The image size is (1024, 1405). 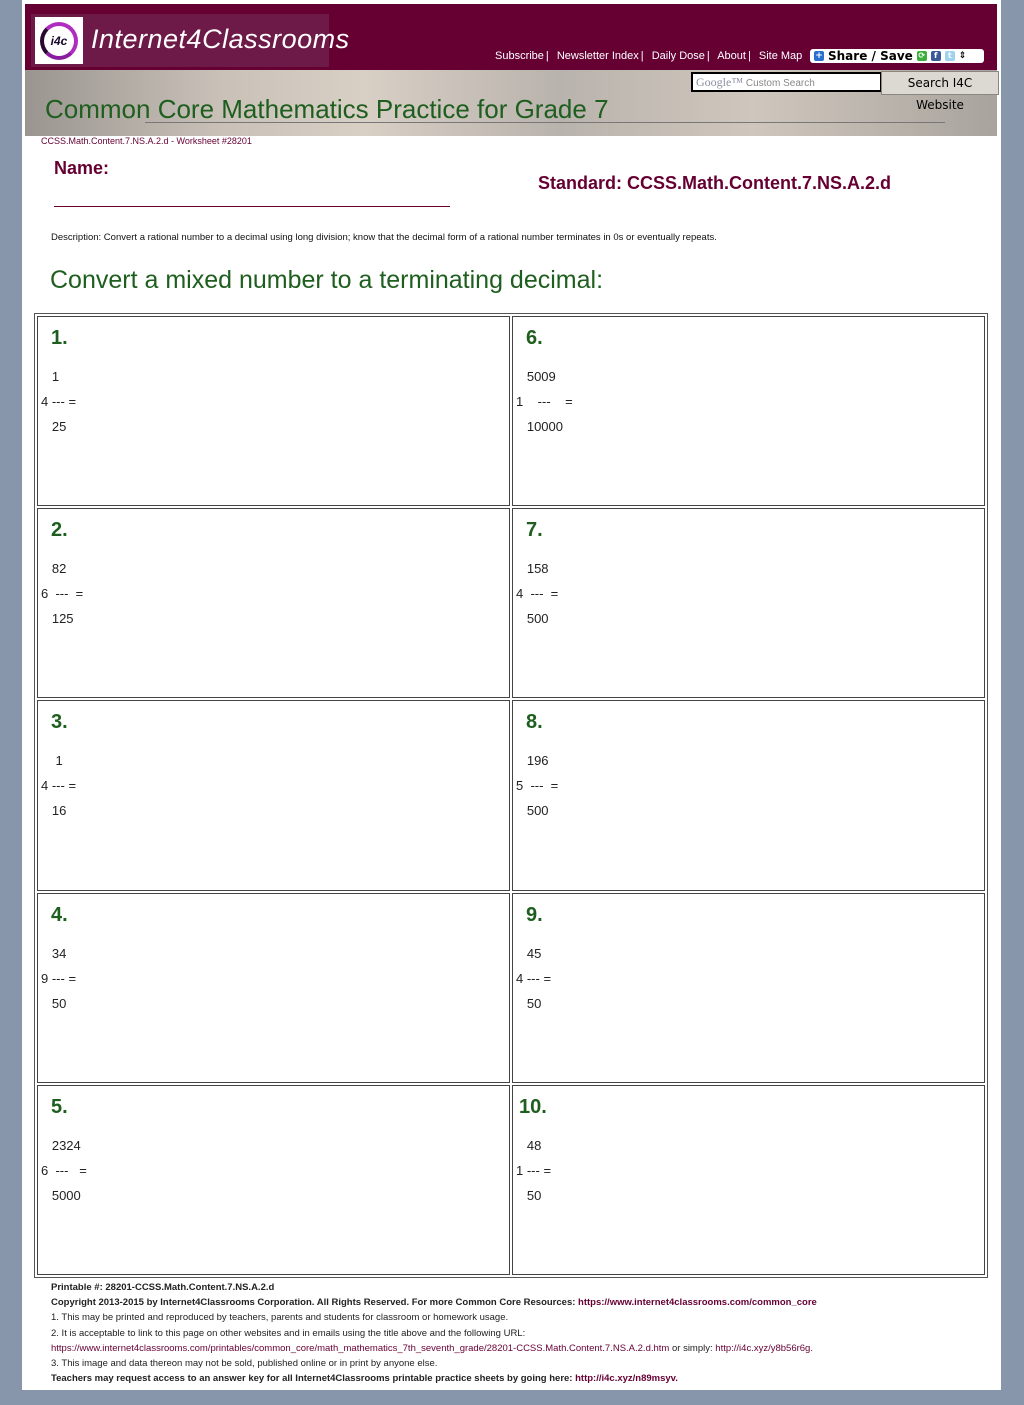 What do you see at coordinates (59, 953) in the screenshot?
I see `numerator: 34` at bounding box center [59, 953].